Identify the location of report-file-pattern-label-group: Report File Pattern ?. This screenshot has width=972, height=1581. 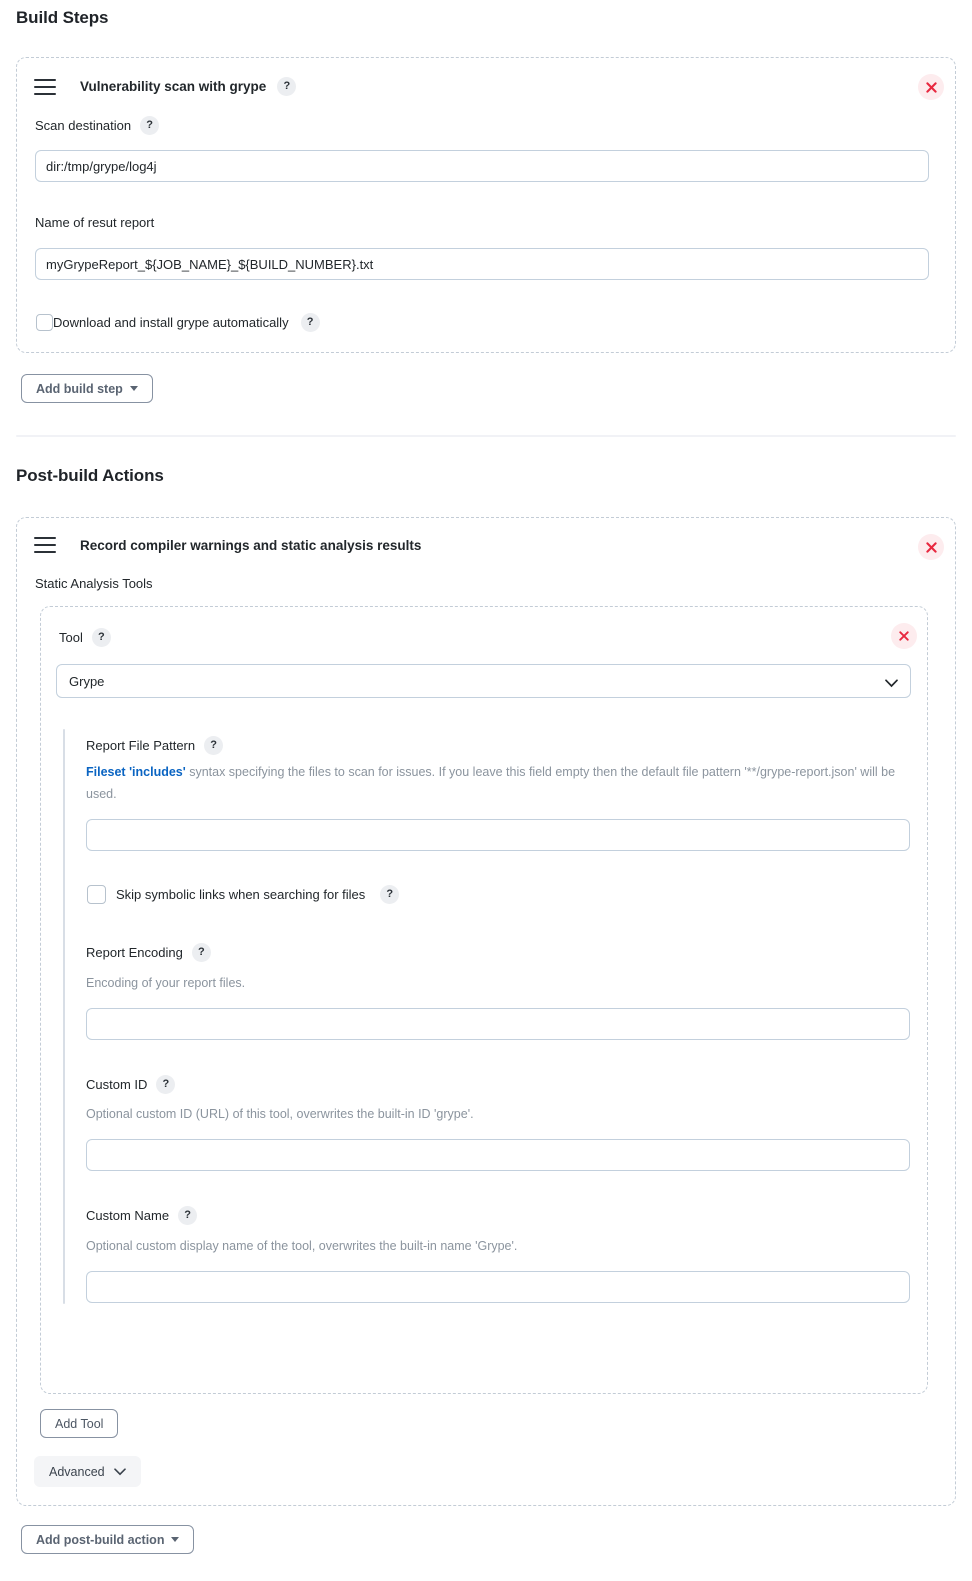
(155, 745).